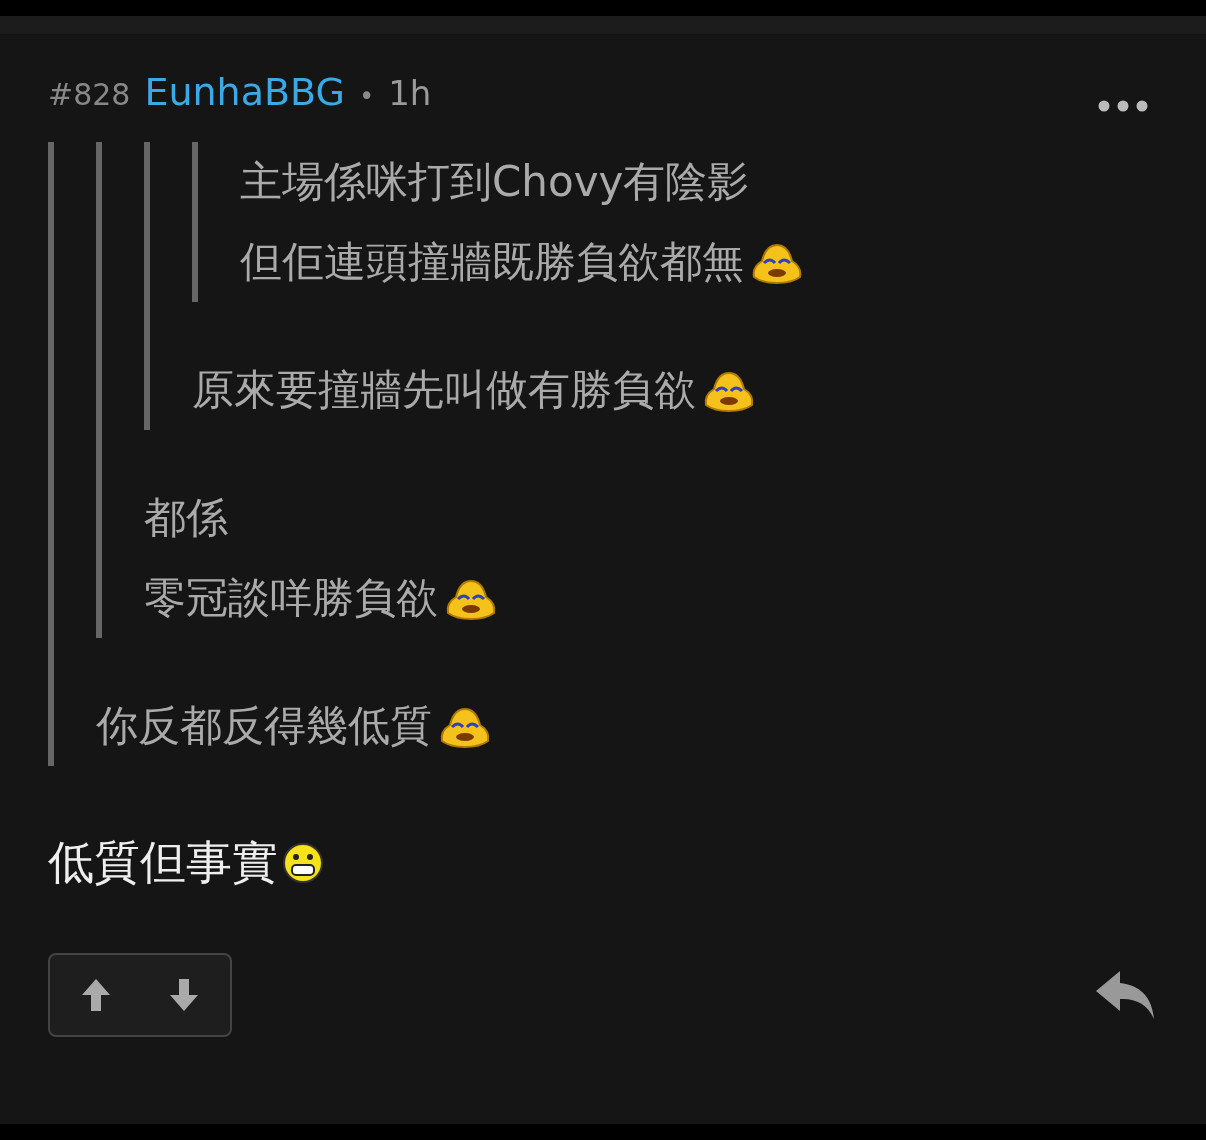 The width and height of the screenshot is (1206, 1140). I want to click on quote-text: 零冠談咩勝負欲, so click(291, 598).